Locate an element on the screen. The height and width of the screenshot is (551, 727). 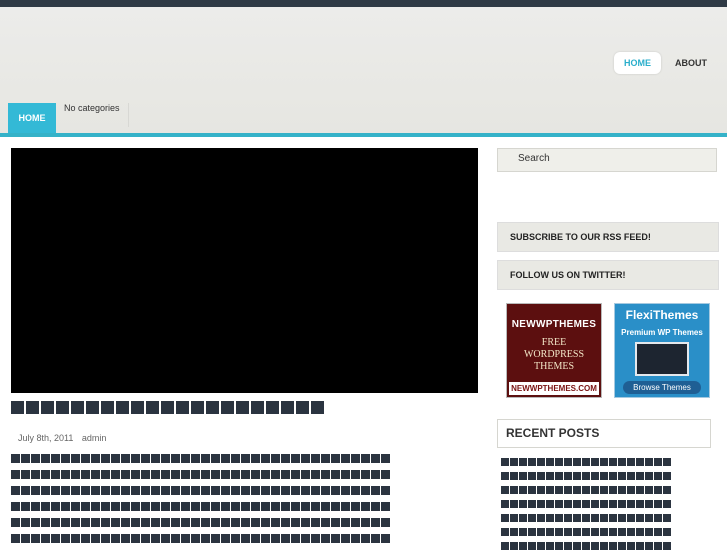
no-categories-label: No categories is located at coordinates (92, 108).